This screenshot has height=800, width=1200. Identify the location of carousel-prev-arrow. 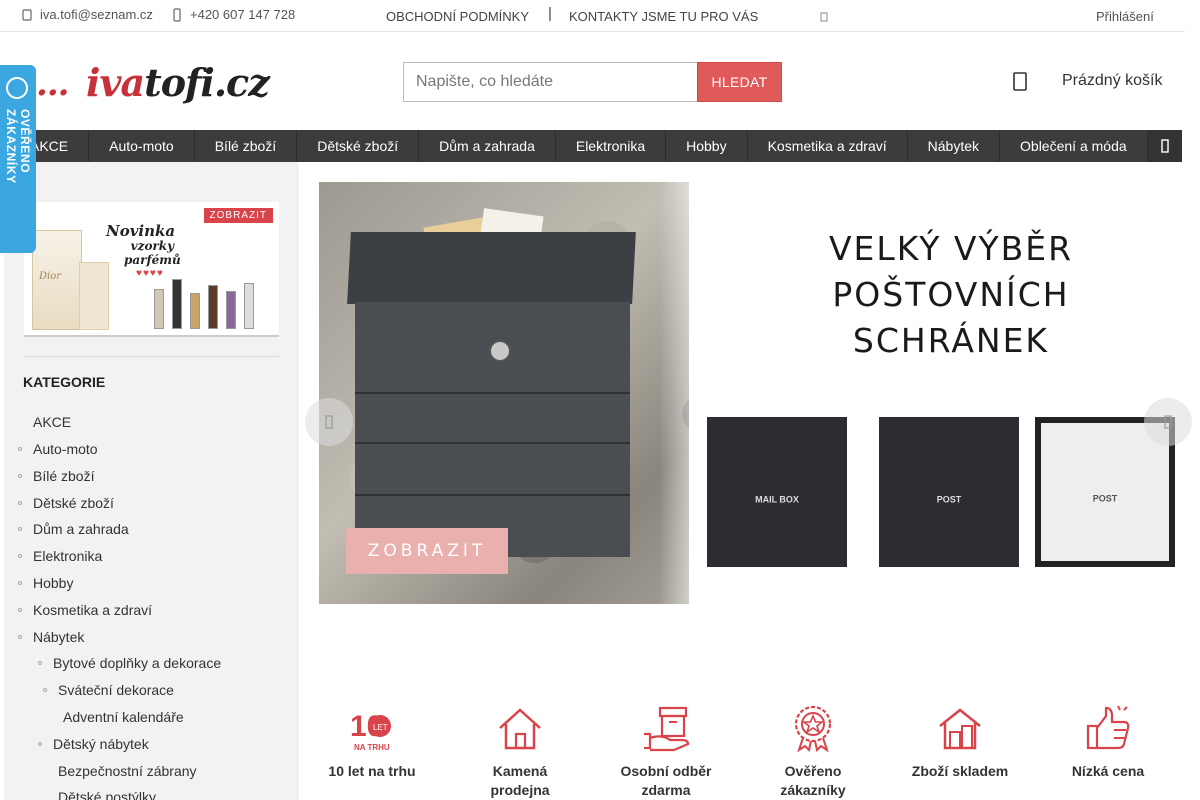
(329, 422).